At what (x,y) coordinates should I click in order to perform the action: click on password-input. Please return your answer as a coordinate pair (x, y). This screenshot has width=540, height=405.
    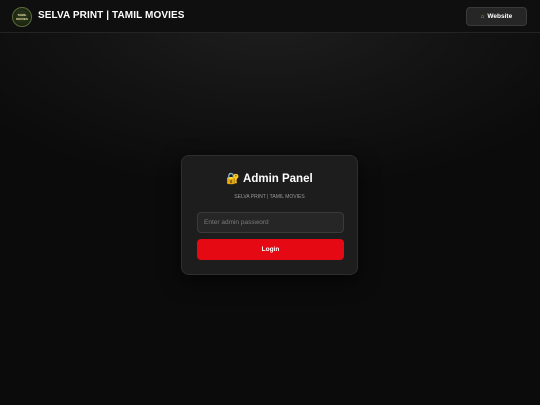
    Looking at the image, I should click on (270, 222).